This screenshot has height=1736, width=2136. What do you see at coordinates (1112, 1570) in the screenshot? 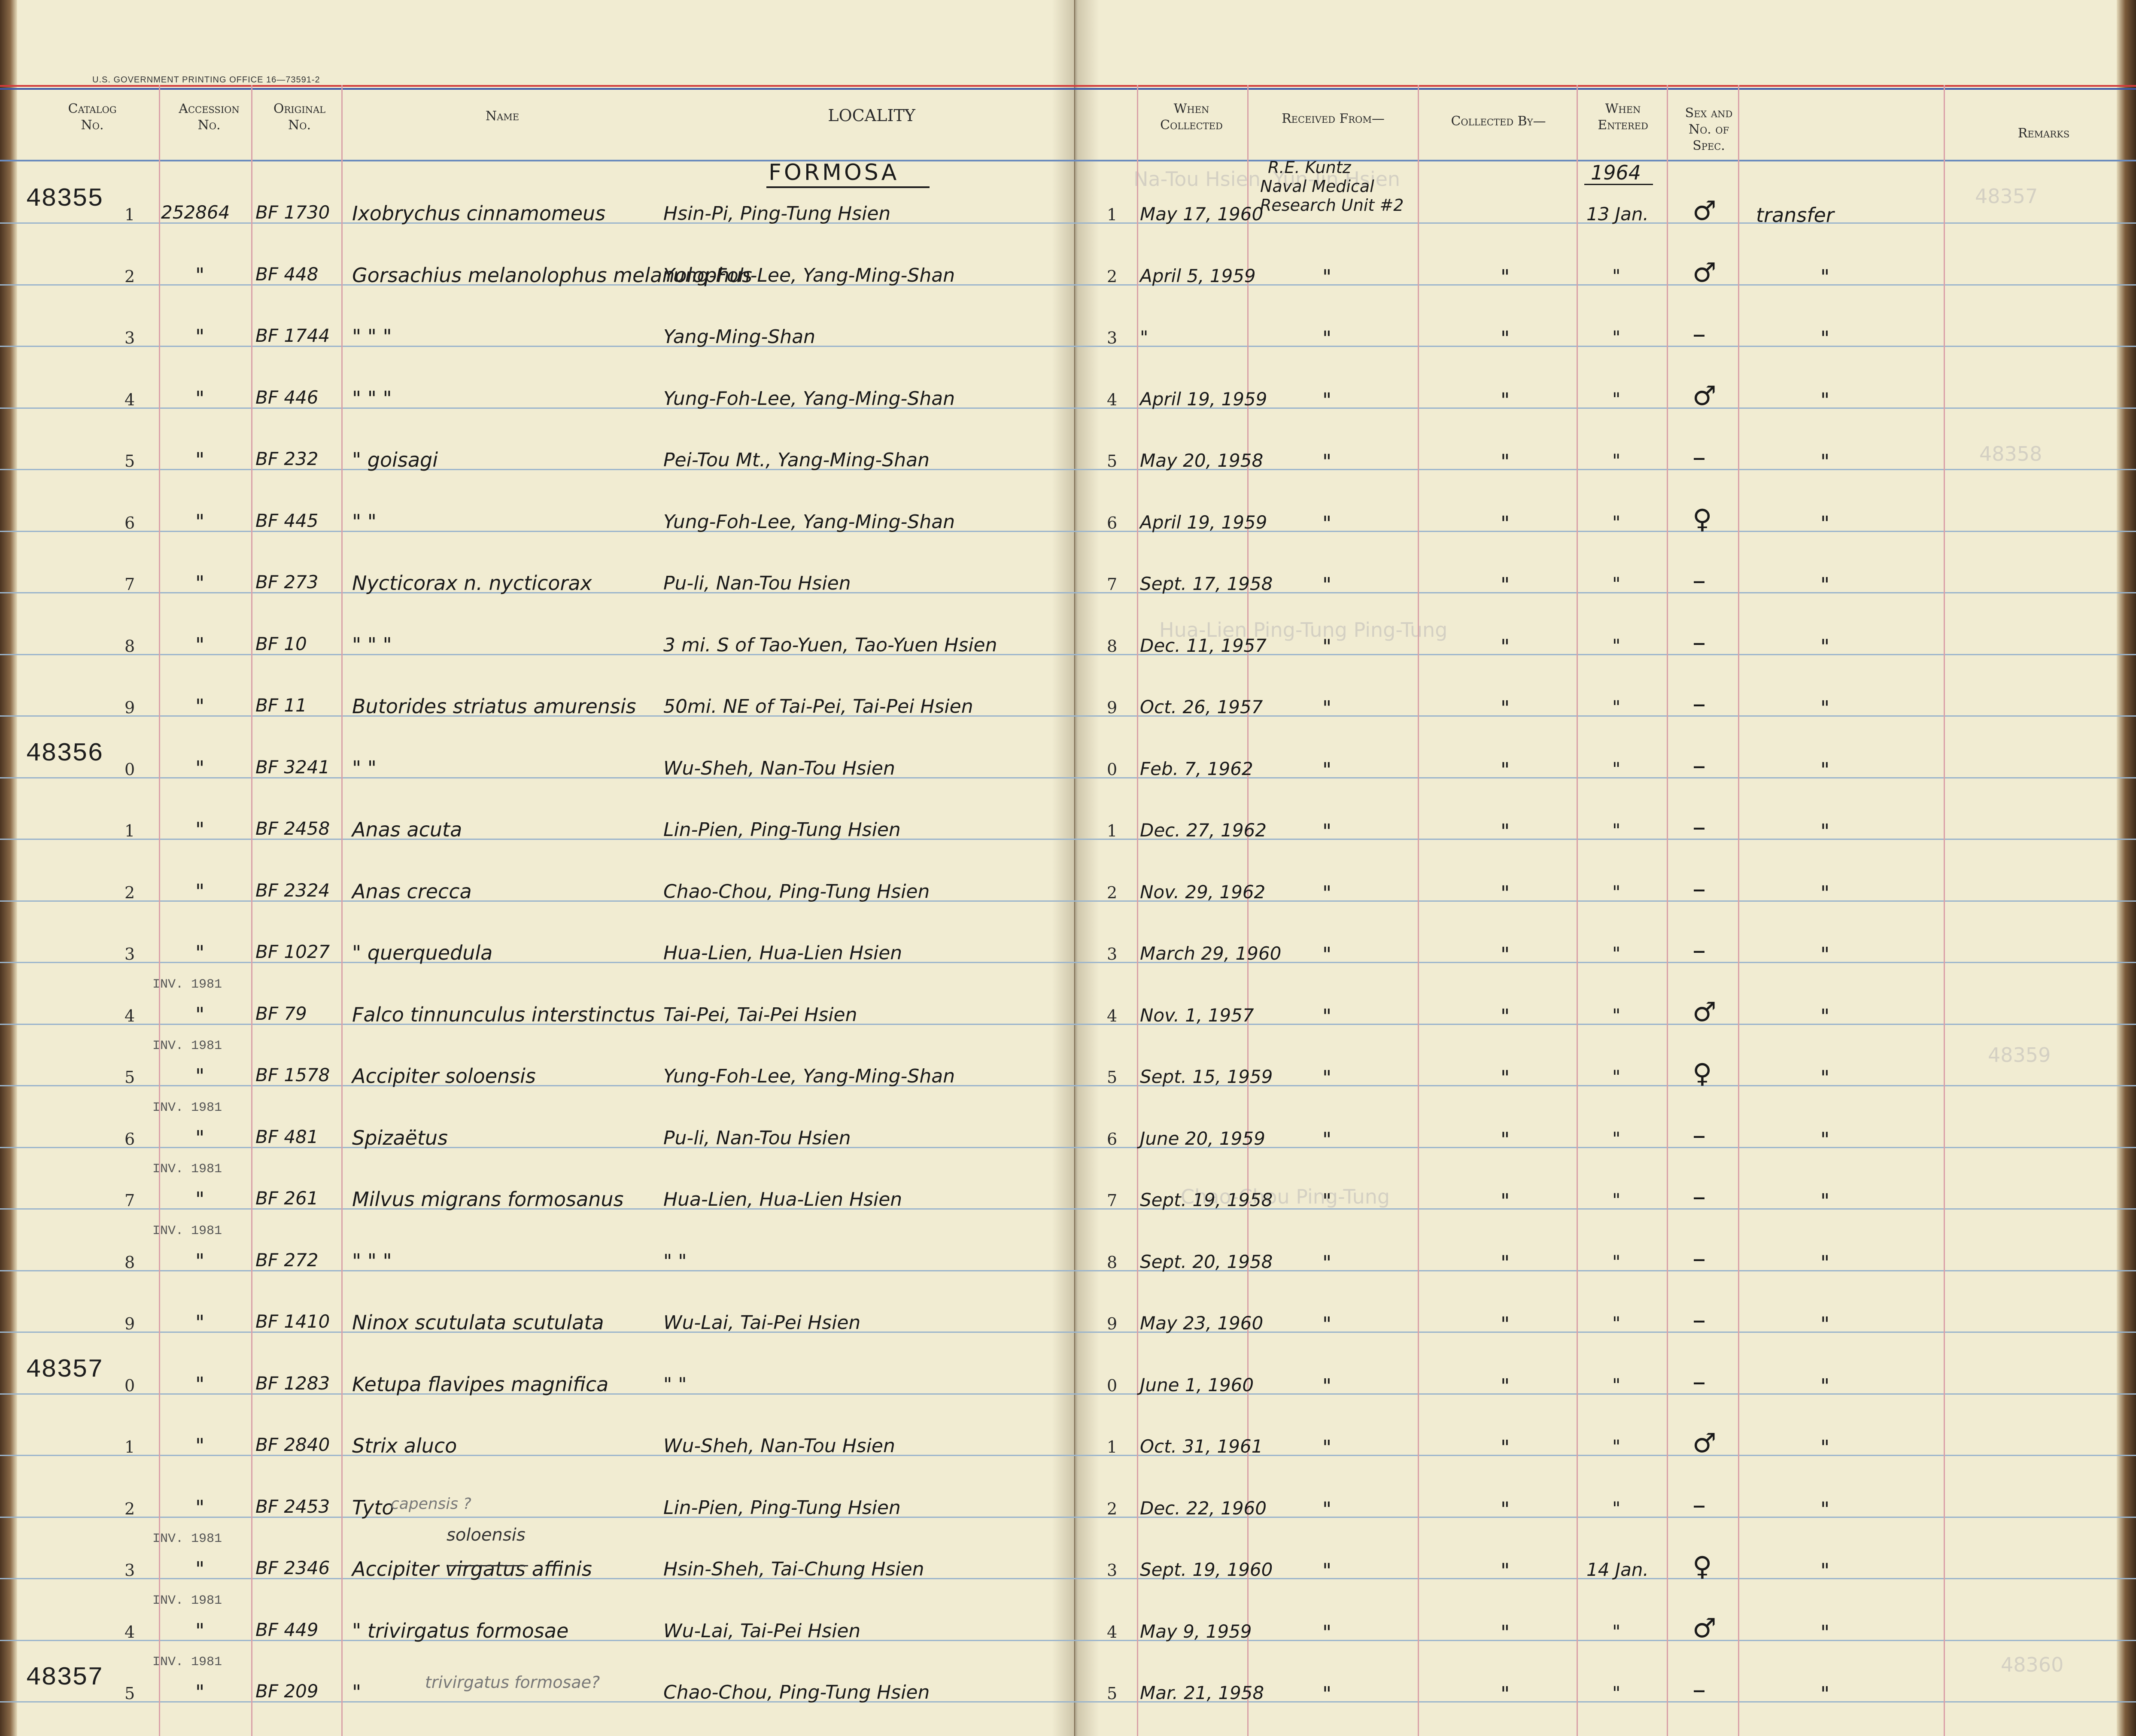
I see `row-digit-right: 3` at bounding box center [1112, 1570].